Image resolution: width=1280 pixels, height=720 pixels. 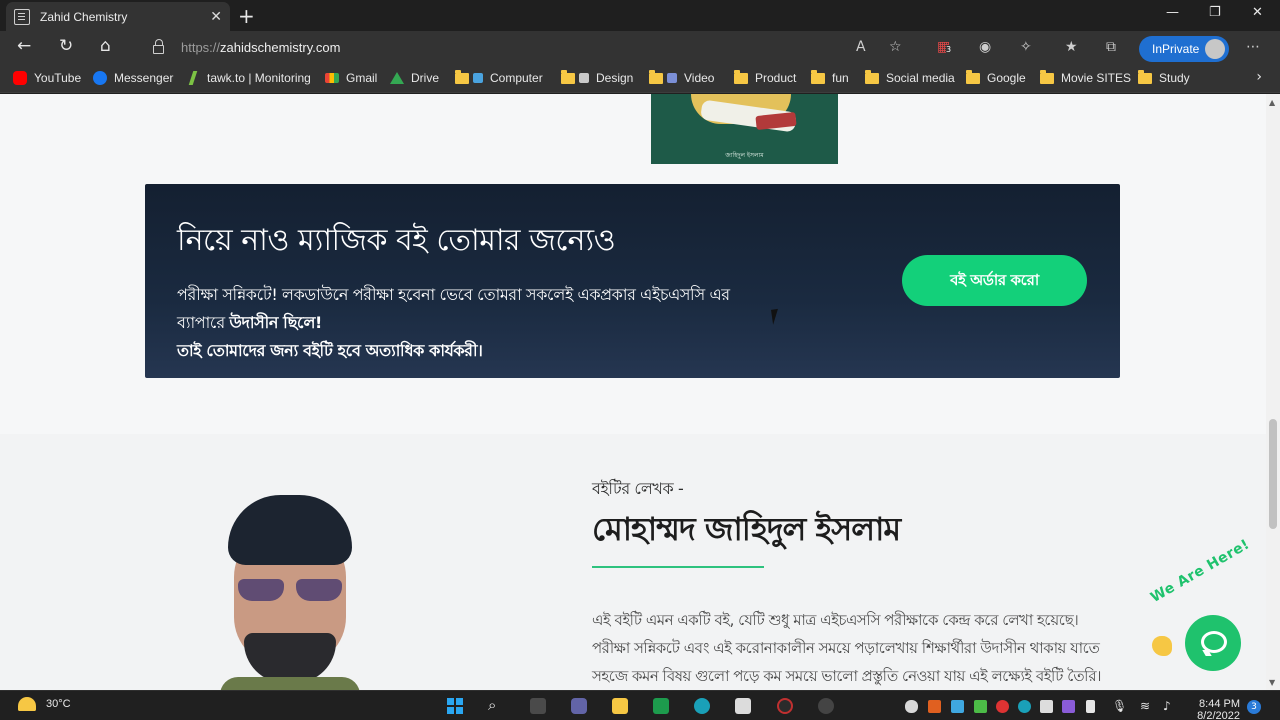 I want to click on bookmark-label: Study, so click(x=1174, y=78).